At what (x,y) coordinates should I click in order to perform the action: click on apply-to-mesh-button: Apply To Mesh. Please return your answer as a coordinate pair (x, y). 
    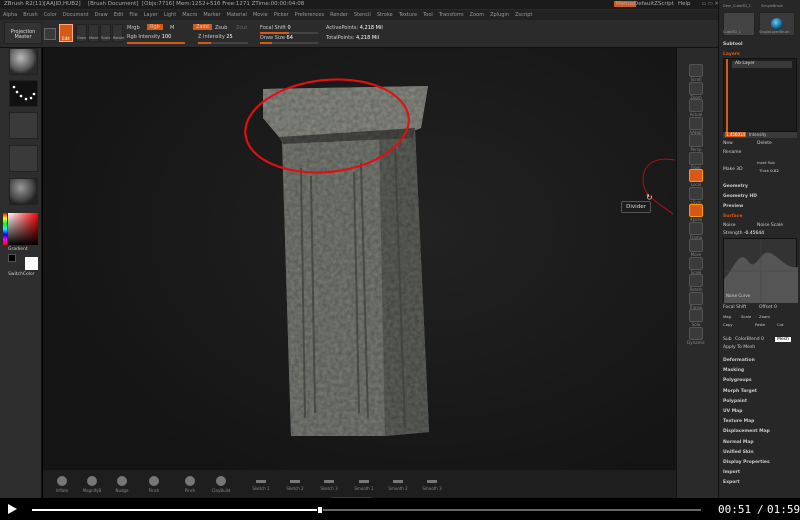
    Looking at the image, I should click on (739, 347).